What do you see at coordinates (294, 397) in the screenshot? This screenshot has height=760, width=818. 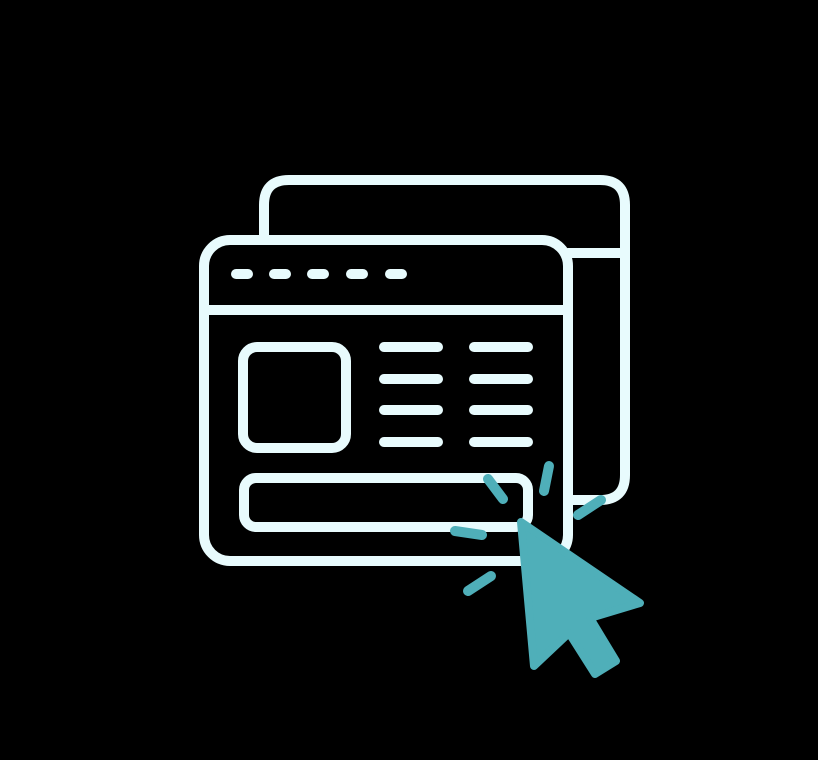 I see `image-placeholder-icon` at bounding box center [294, 397].